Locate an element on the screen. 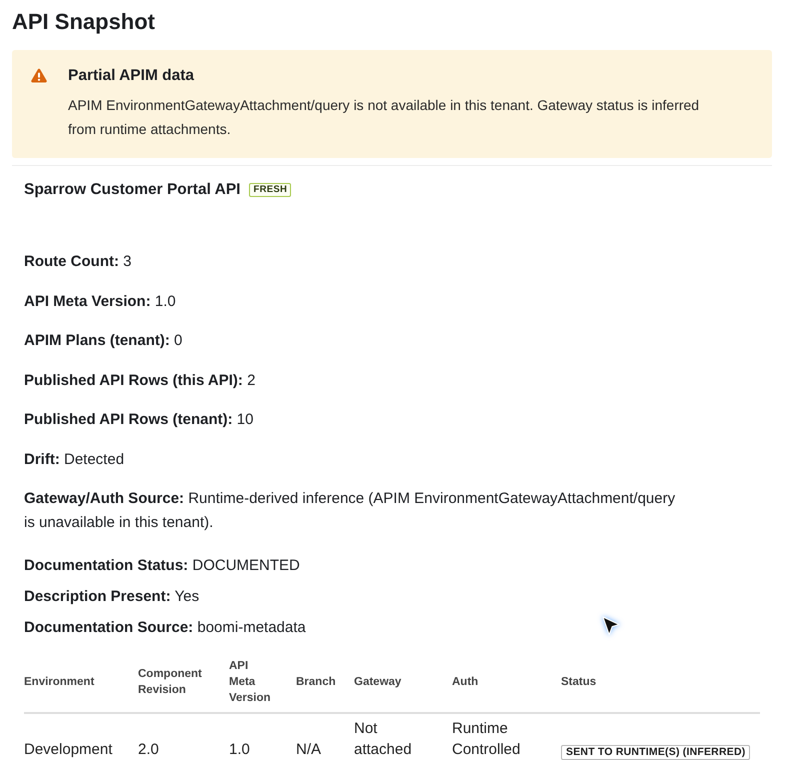  freshness-badge: FRESH is located at coordinates (270, 190).